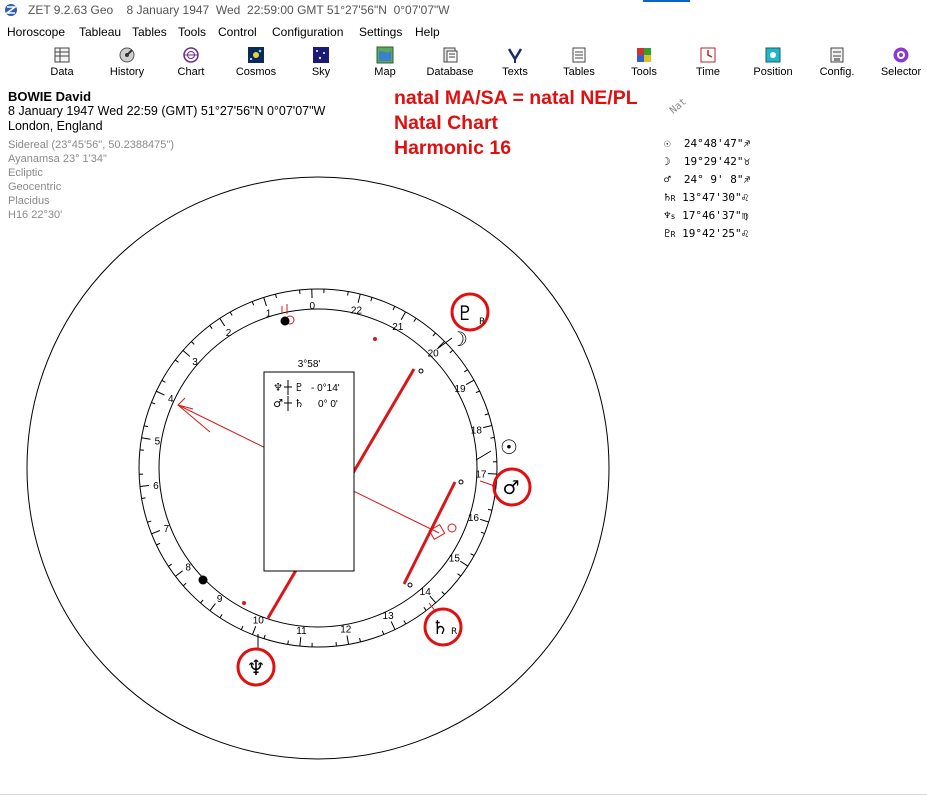 The height and width of the screenshot is (800, 927). I want to click on toolbar-map-button: Map, so click(385, 63).